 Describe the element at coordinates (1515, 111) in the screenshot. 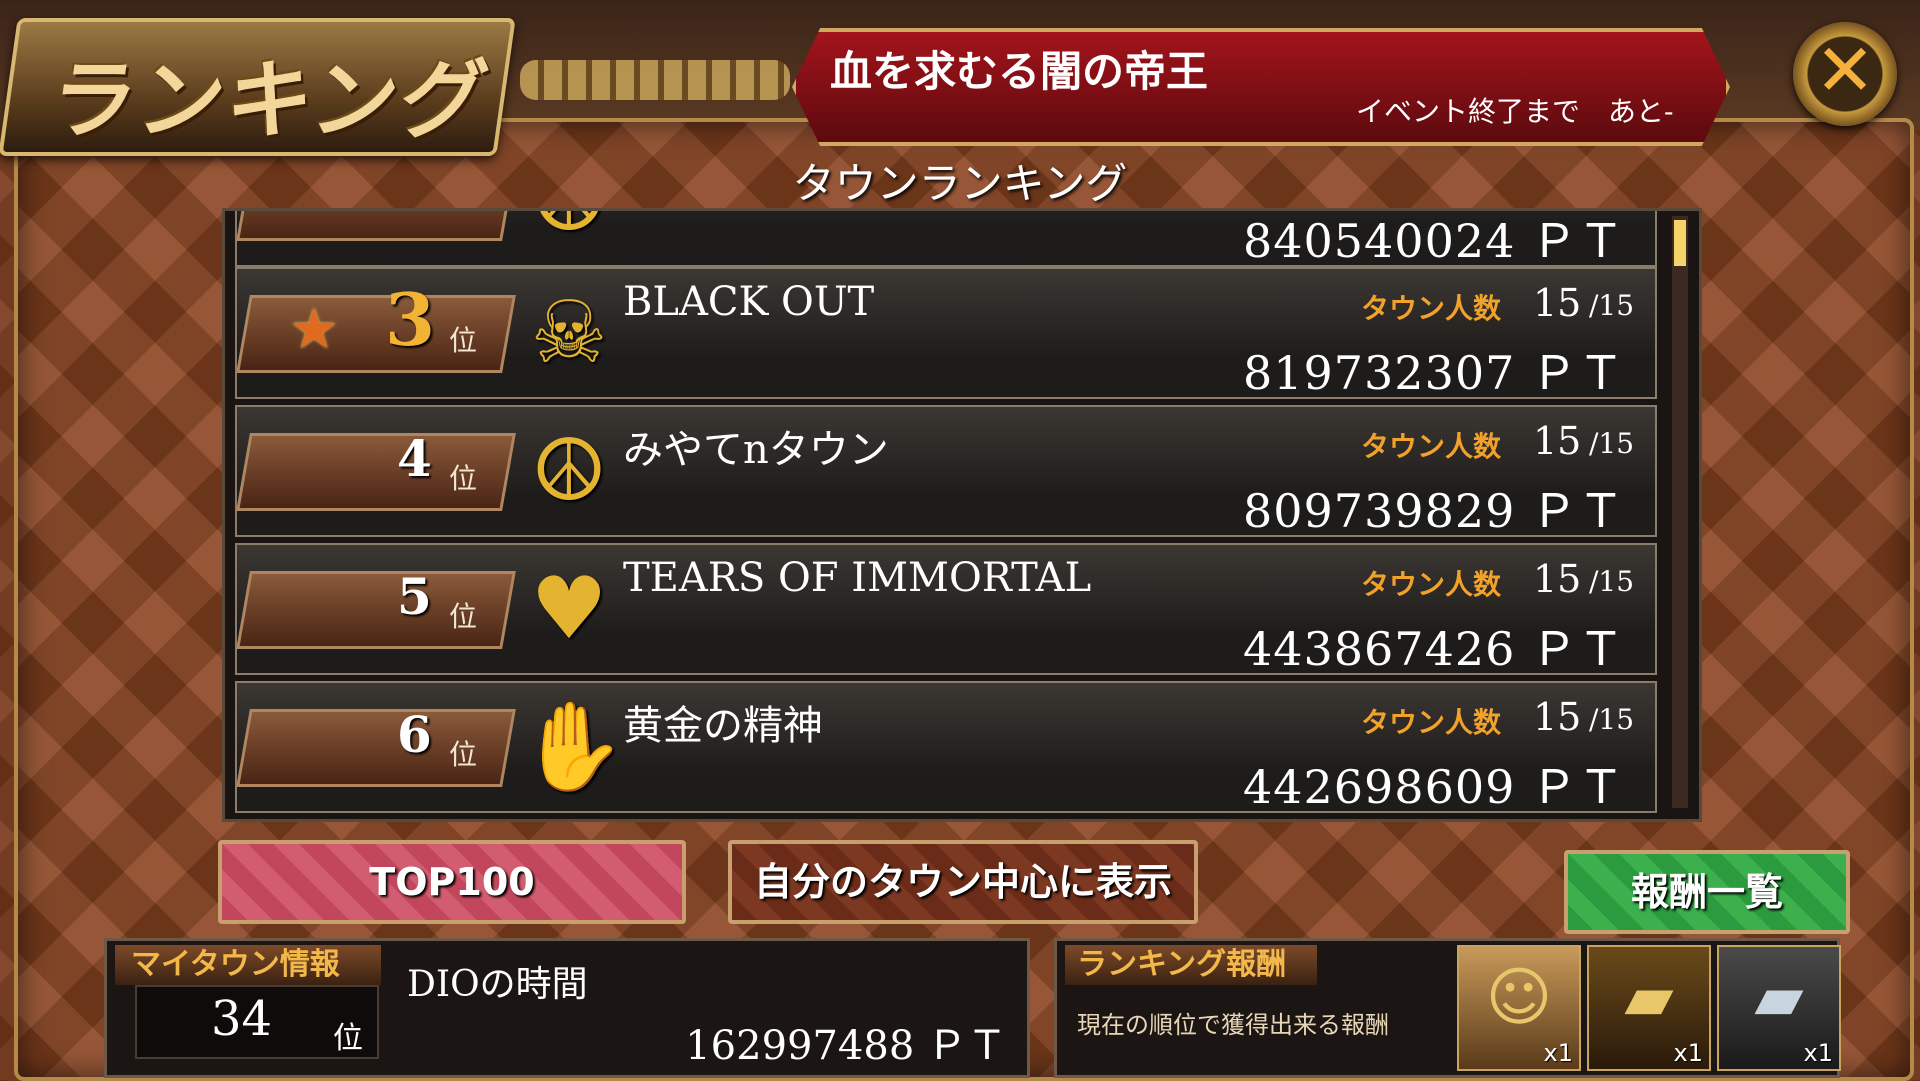

I see `event-remaining-time: イベント終了まで あと-` at that location.